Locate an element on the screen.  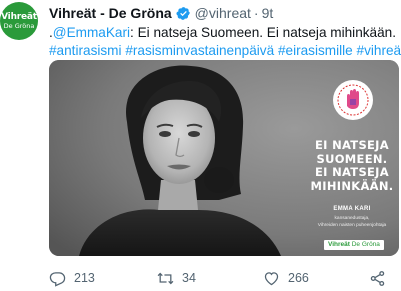
display-name: Vihreät - De Gröna is located at coordinates (110, 13).